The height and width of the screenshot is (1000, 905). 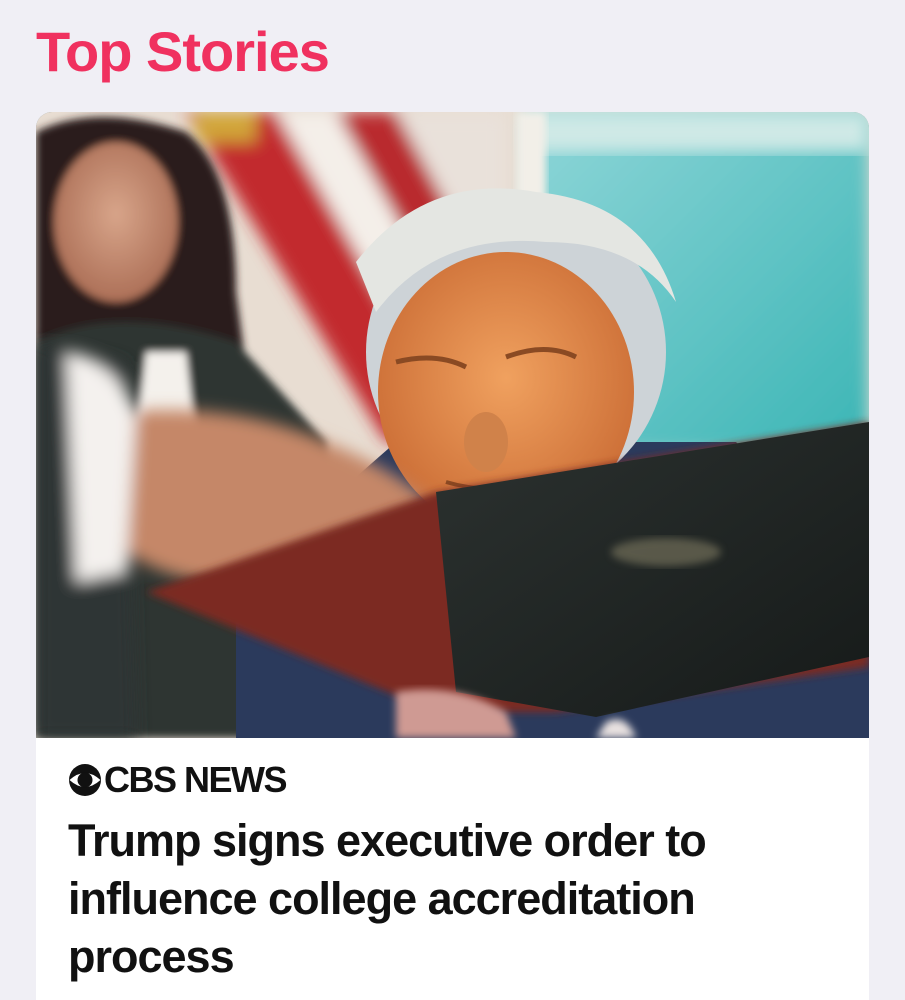 I want to click on source-logo: CBS NEWS, so click(x=452, y=780).